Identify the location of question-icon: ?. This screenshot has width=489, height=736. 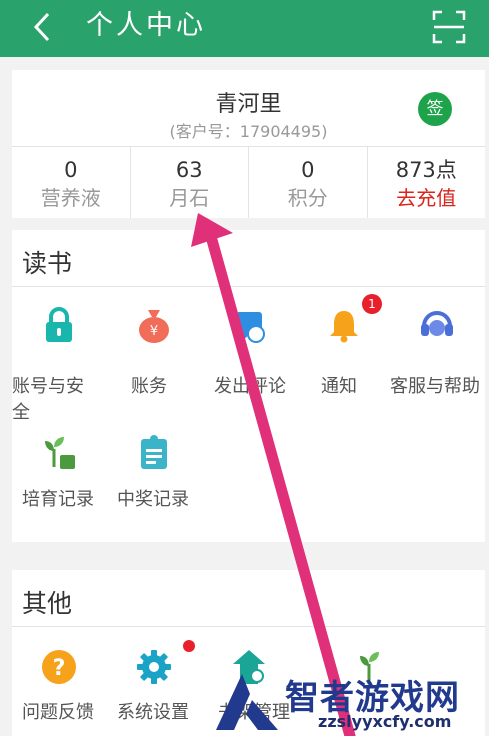
(59, 667).